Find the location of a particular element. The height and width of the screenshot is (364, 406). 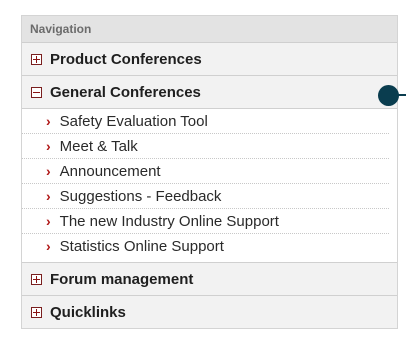

list-item-label: Suggestions - Feedback is located at coordinates (140, 196).